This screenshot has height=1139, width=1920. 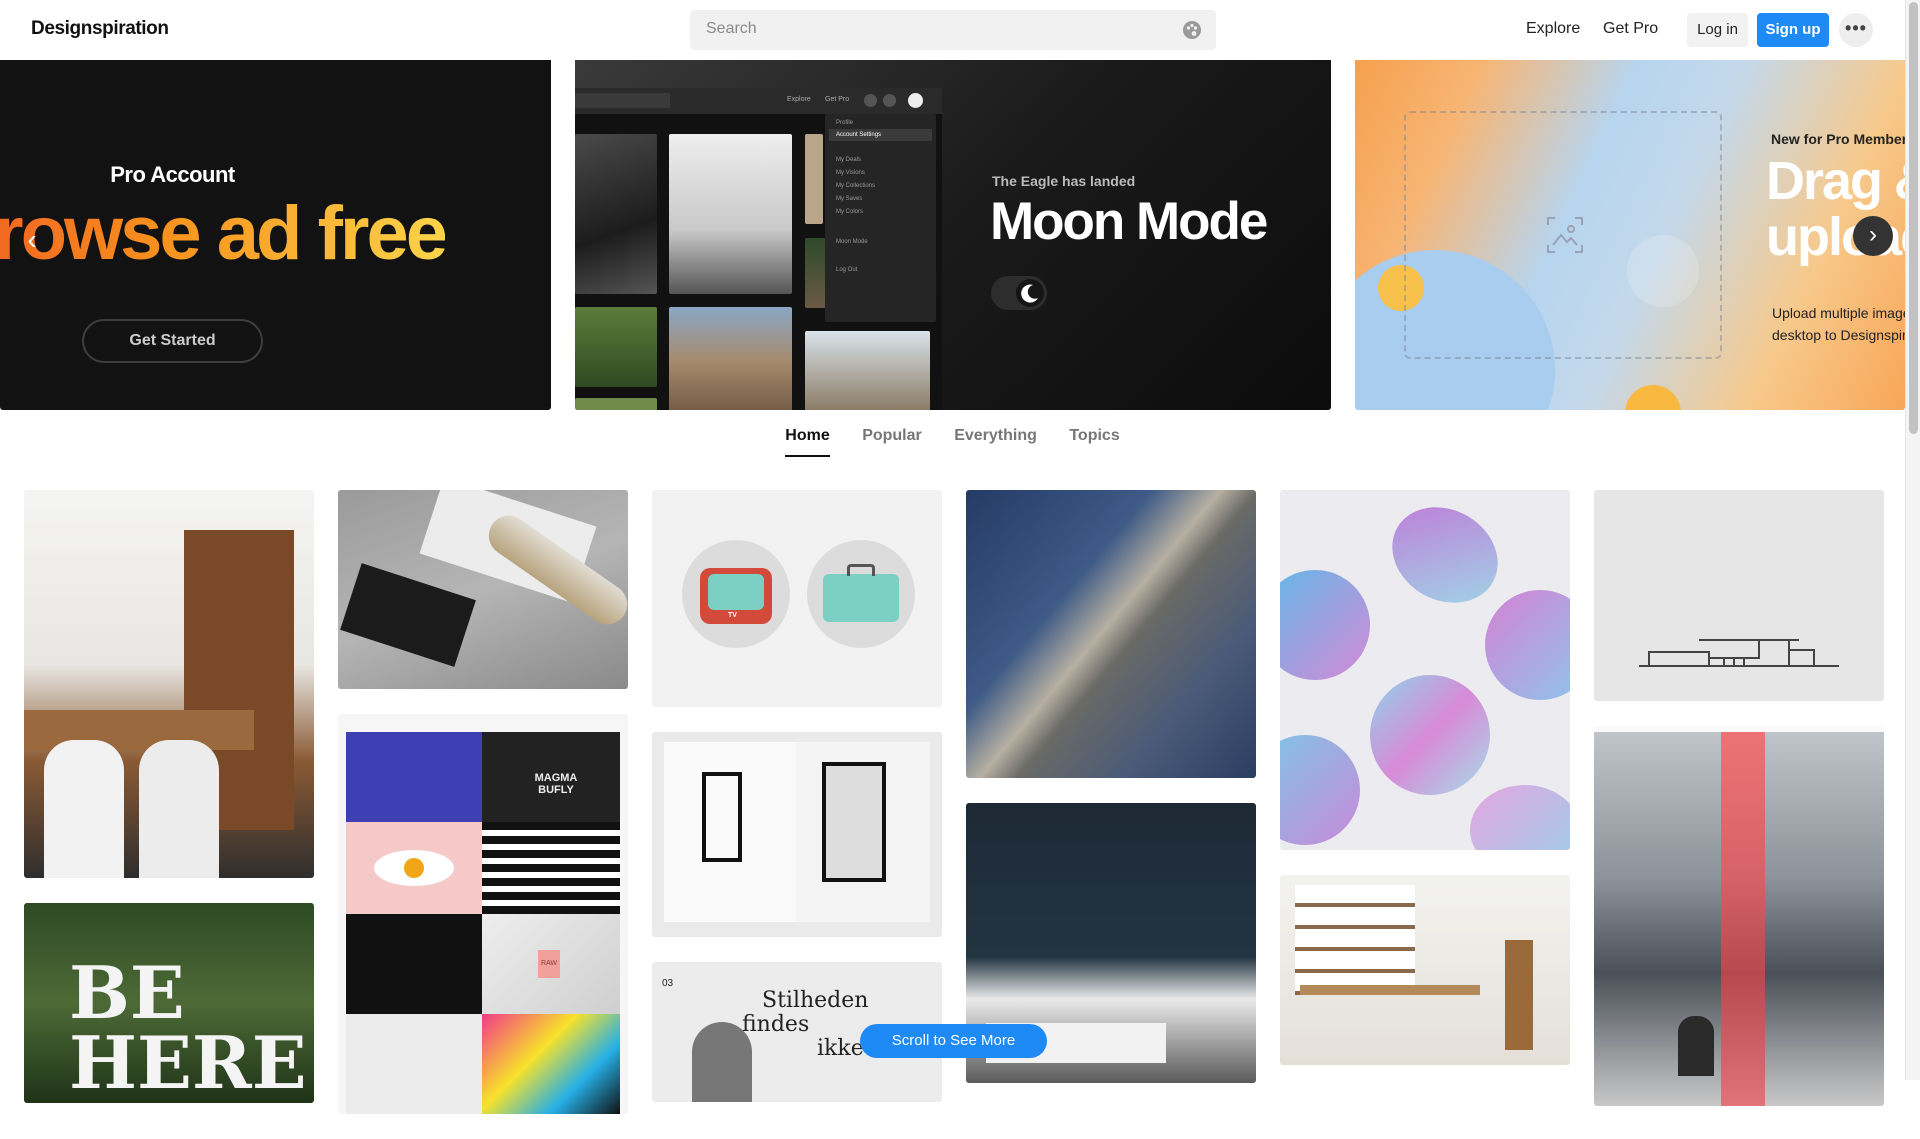 I want to click on magazine-title: ikke, so click(x=840, y=1048).